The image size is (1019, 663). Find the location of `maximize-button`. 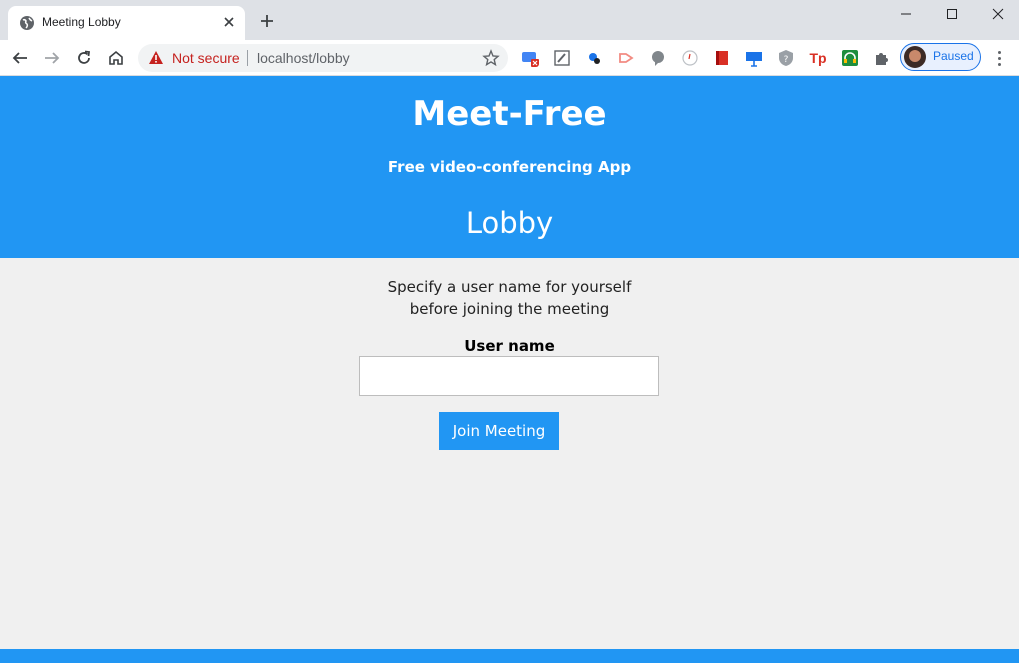

maximize-button is located at coordinates (952, 14).